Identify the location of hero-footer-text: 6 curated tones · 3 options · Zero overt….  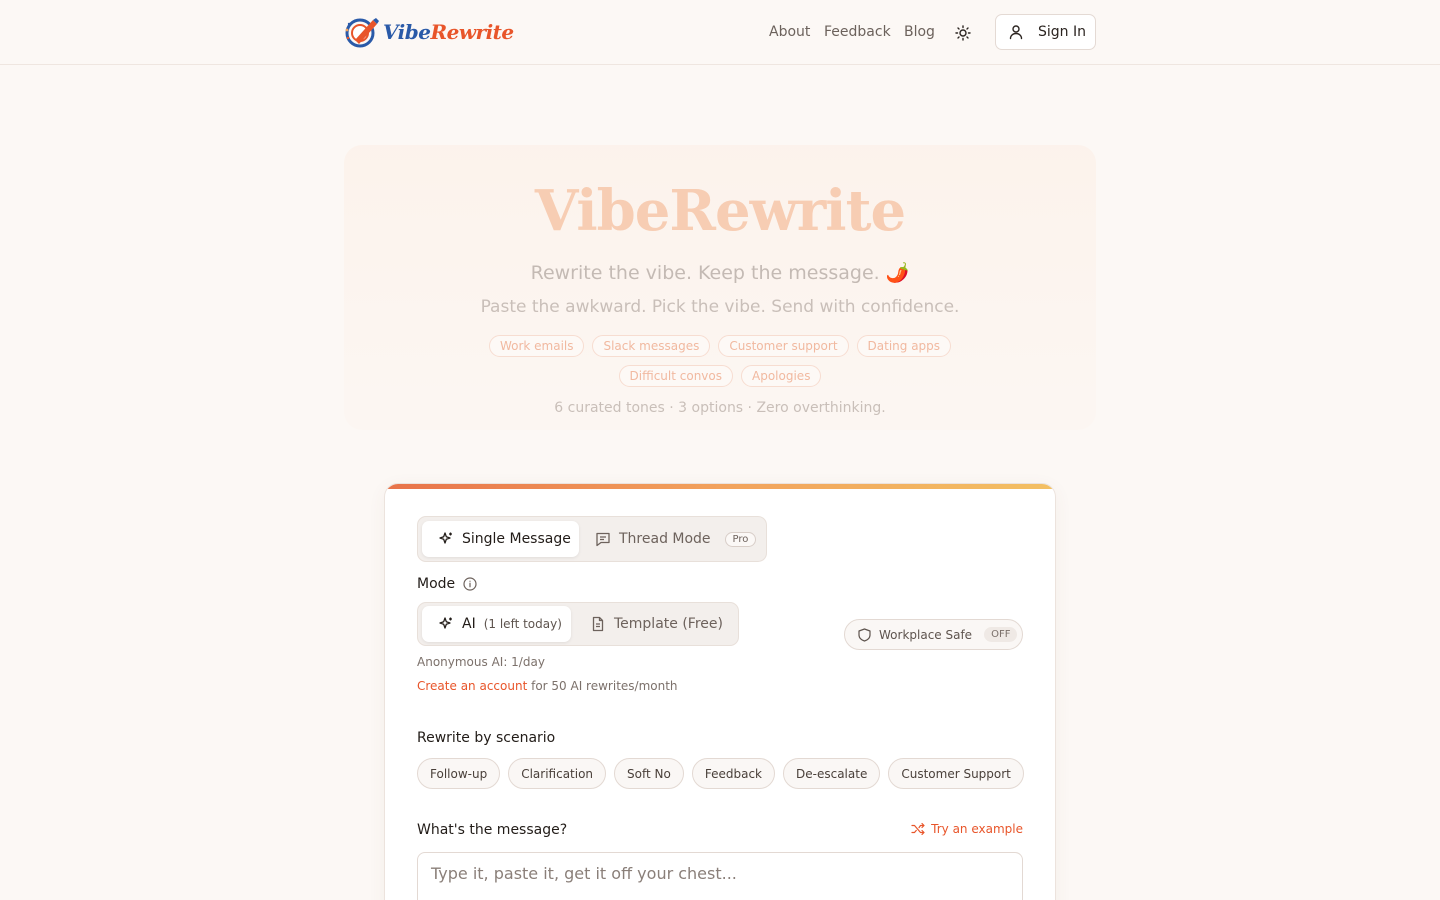
(720, 408).